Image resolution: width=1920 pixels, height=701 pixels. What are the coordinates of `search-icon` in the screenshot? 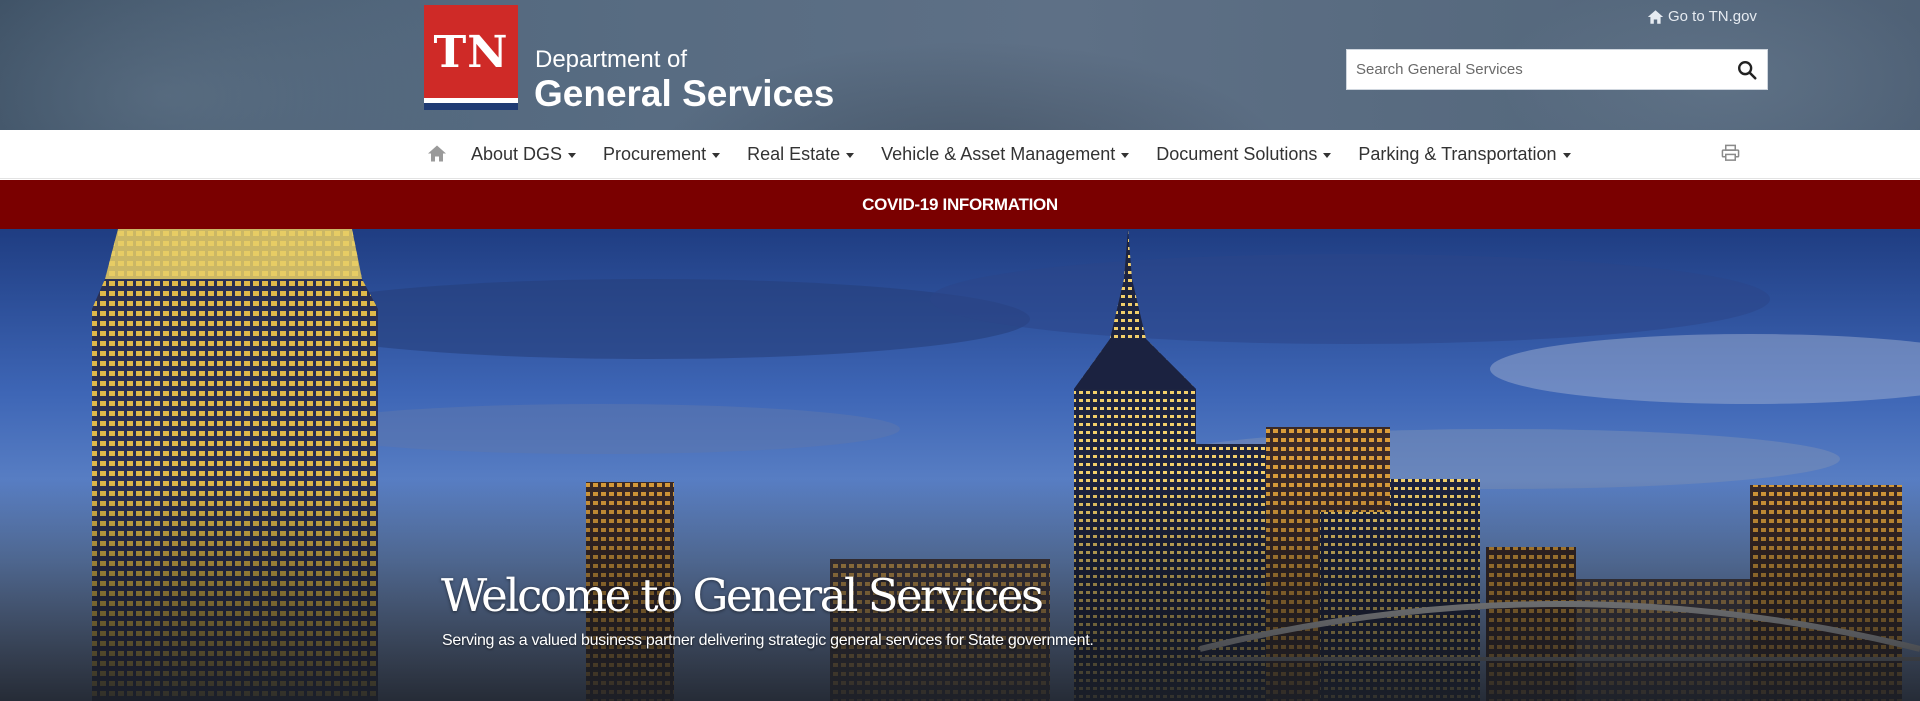 It's located at (1747, 70).